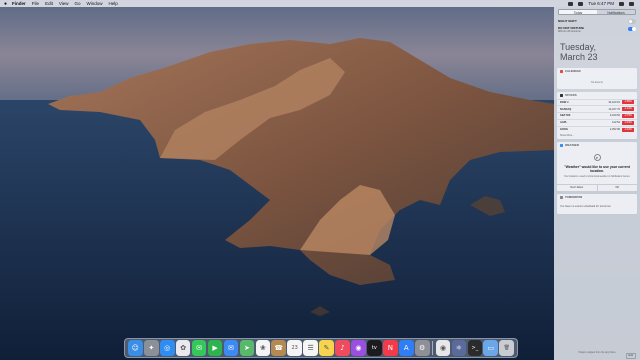 This screenshot has height=360, width=640. What do you see at coordinates (247, 348) in the screenshot?
I see `maps-icon: ➤` at bounding box center [247, 348].